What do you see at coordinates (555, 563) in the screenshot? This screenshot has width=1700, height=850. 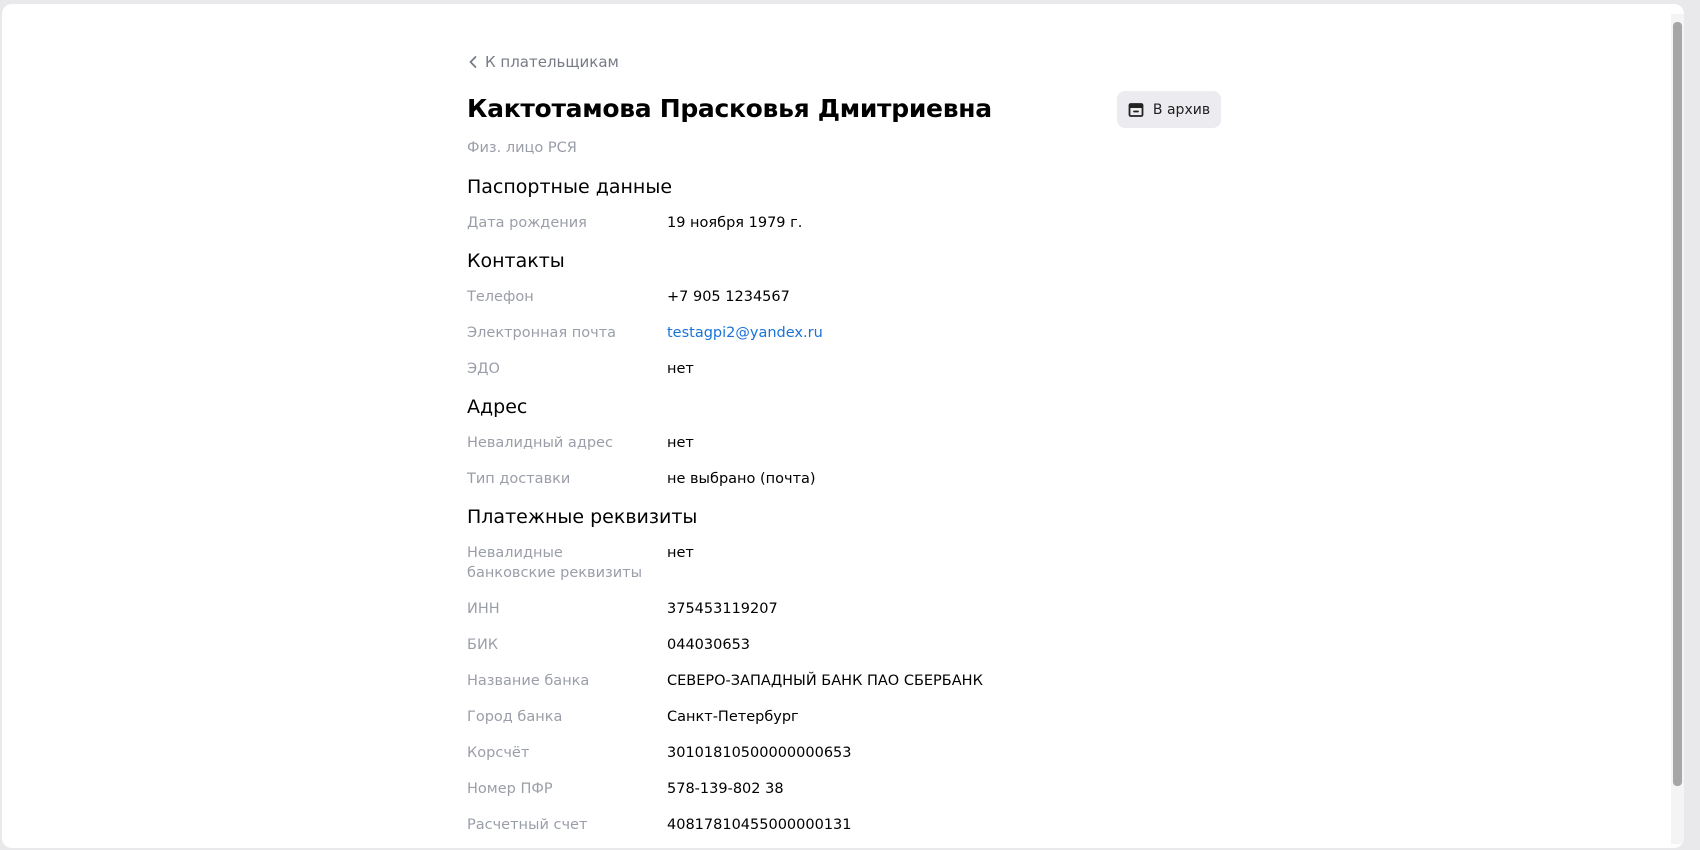 I see `invalid-bank-label: Невалидные банковские реквизиты` at bounding box center [555, 563].